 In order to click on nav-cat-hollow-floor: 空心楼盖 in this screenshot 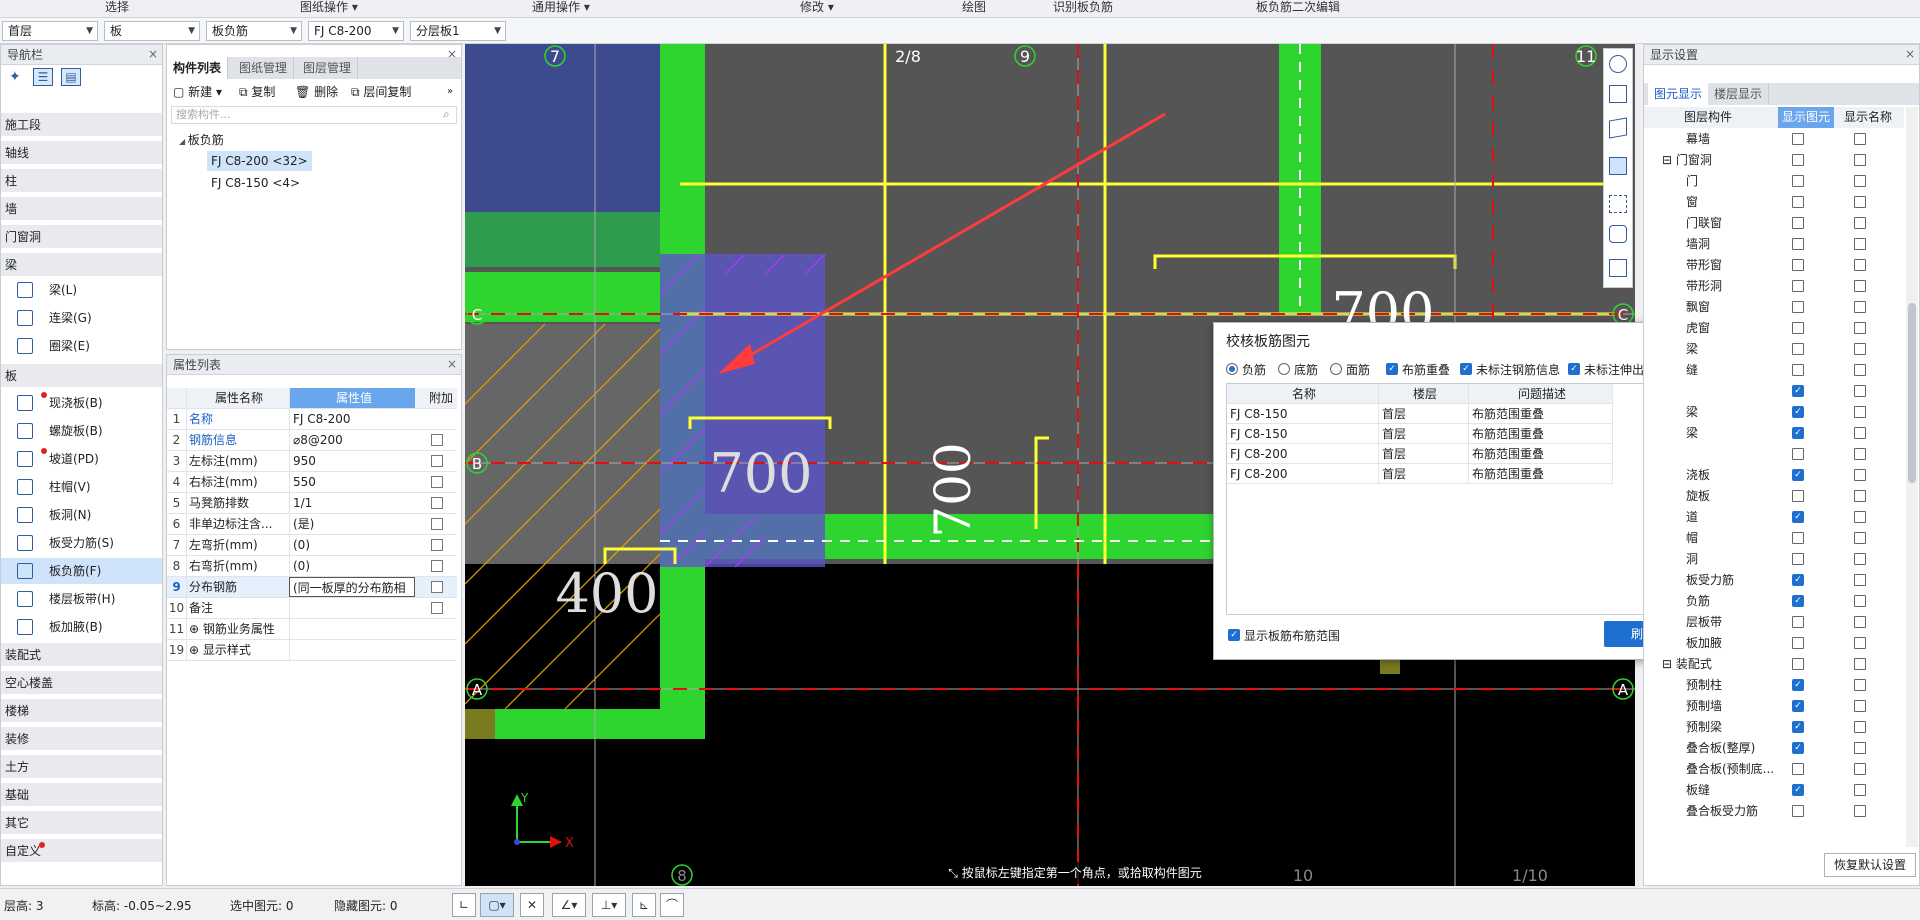, I will do `click(81, 683)`.